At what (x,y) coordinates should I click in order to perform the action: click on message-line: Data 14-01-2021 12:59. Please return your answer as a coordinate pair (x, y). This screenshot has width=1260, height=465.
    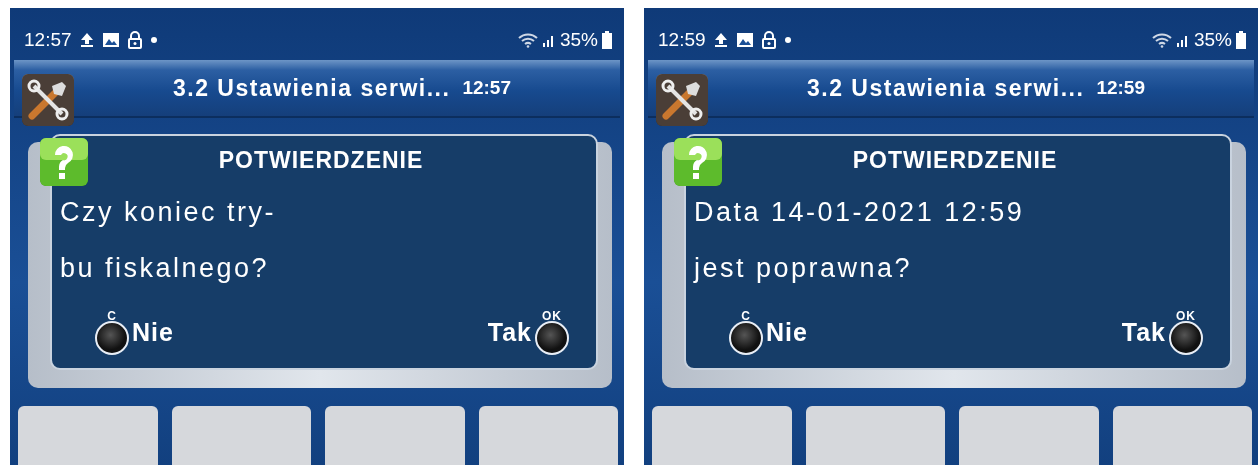
    Looking at the image, I should click on (860, 212).